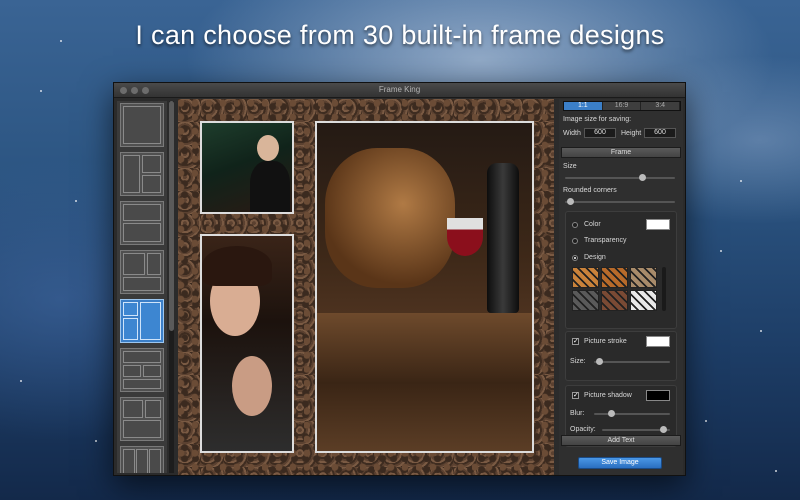 This screenshot has width=800, height=500. What do you see at coordinates (390, 218) in the screenshot?
I see `wine-barrel` at bounding box center [390, 218].